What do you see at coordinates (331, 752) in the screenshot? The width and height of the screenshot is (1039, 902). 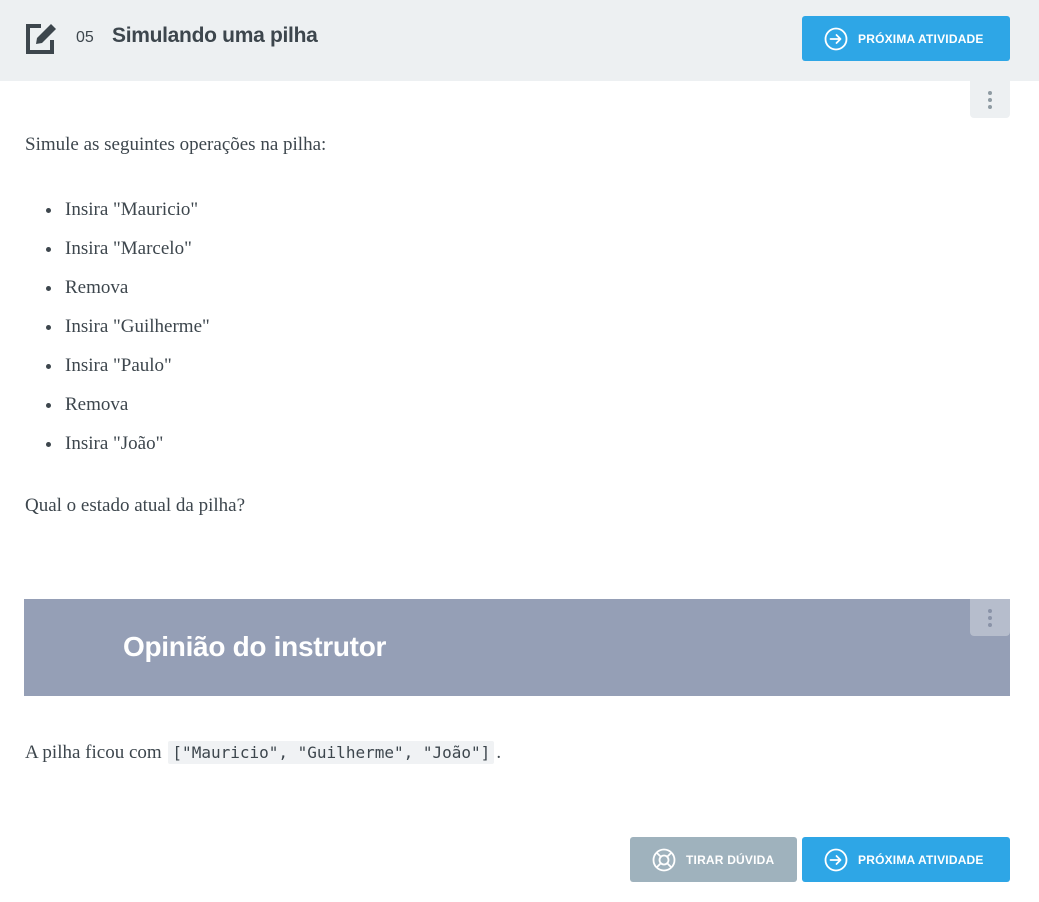 I see `answer-code: ["Mauricio", "Guilherme", "João"]` at bounding box center [331, 752].